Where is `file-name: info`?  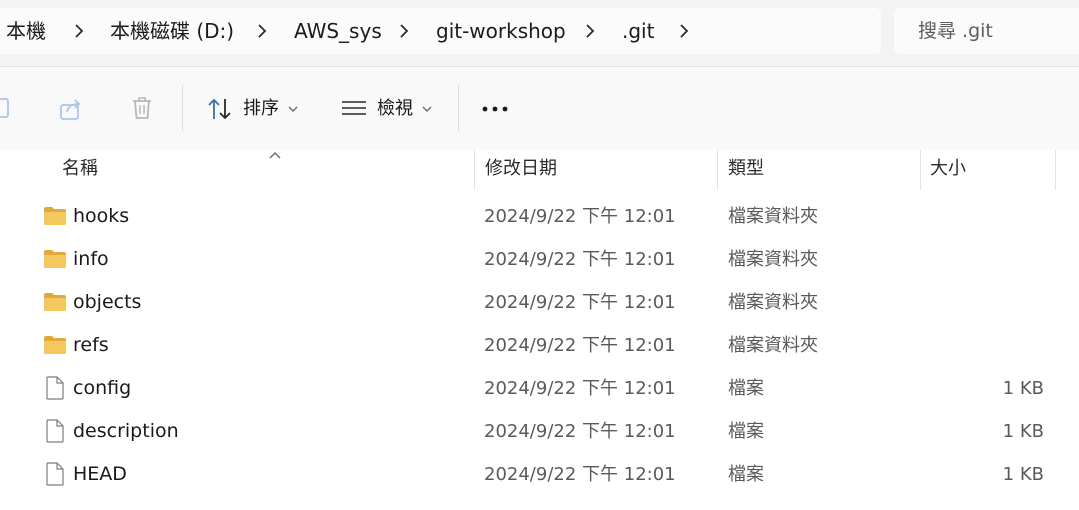
file-name: info is located at coordinates (91, 259).